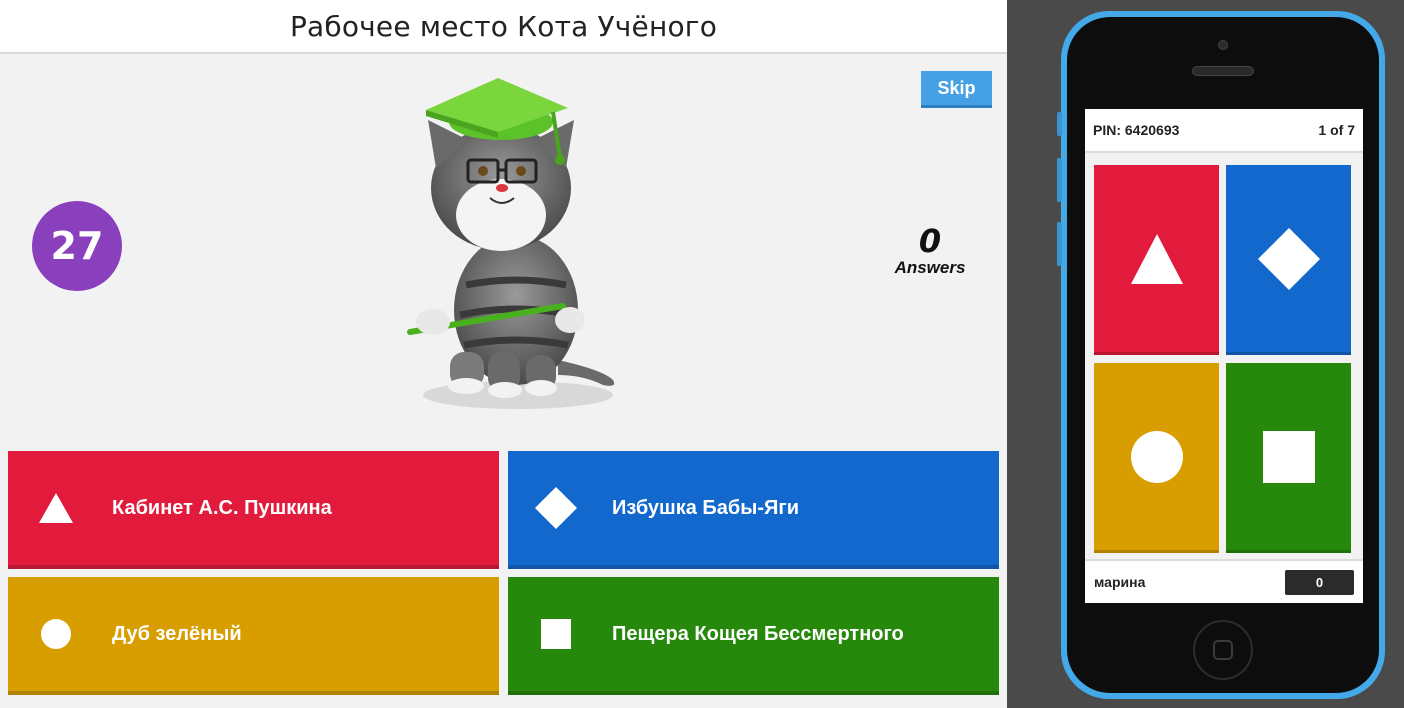 This screenshot has width=1404, height=708. I want to click on phone-home-button, so click(1223, 650).